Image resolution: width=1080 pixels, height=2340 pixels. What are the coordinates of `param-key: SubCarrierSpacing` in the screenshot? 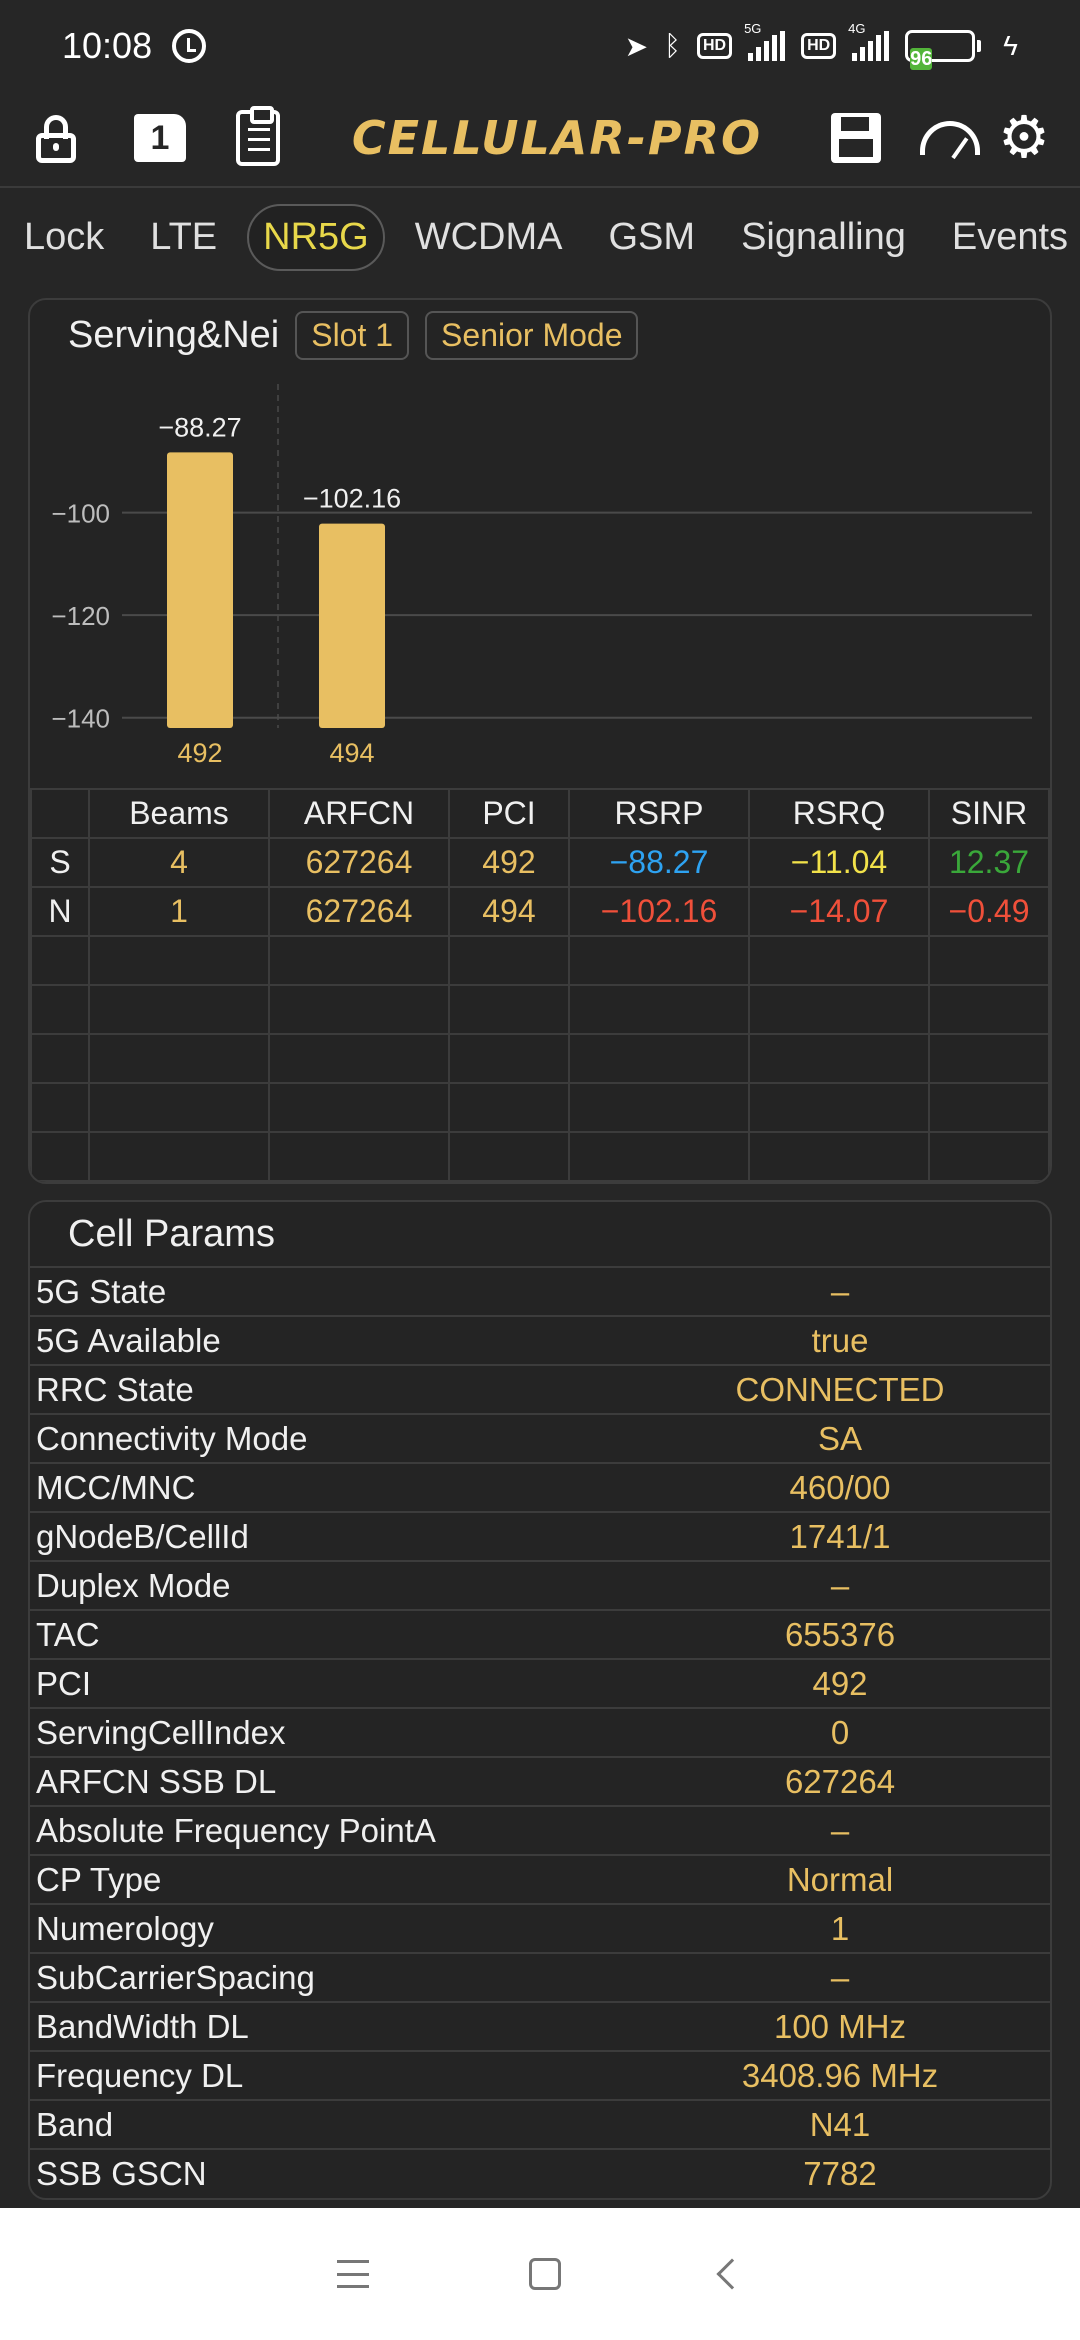 It's located at (330, 1977).